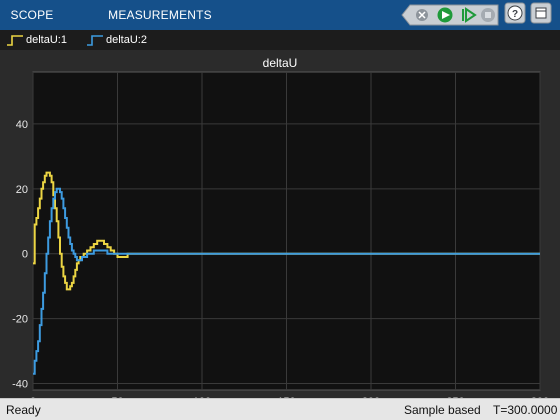 This screenshot has height=420, width=560. What do you see at coordinates (22, 125) in the screenshot?
I see `y-tick-label: 40` at bounding box center [22, 125].